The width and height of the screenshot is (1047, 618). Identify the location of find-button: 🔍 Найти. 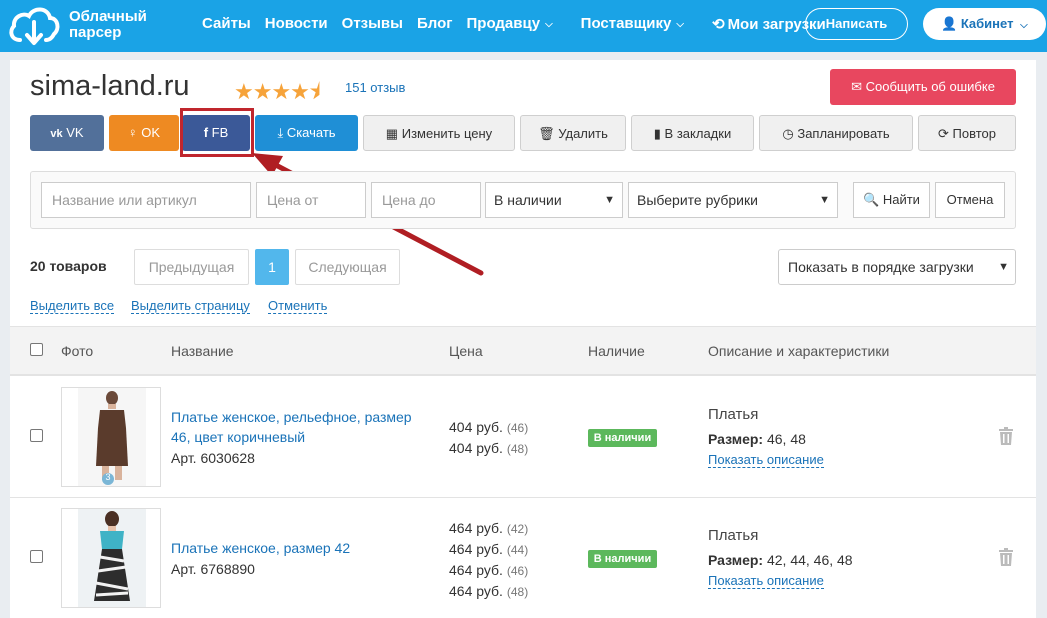
(891, 200).